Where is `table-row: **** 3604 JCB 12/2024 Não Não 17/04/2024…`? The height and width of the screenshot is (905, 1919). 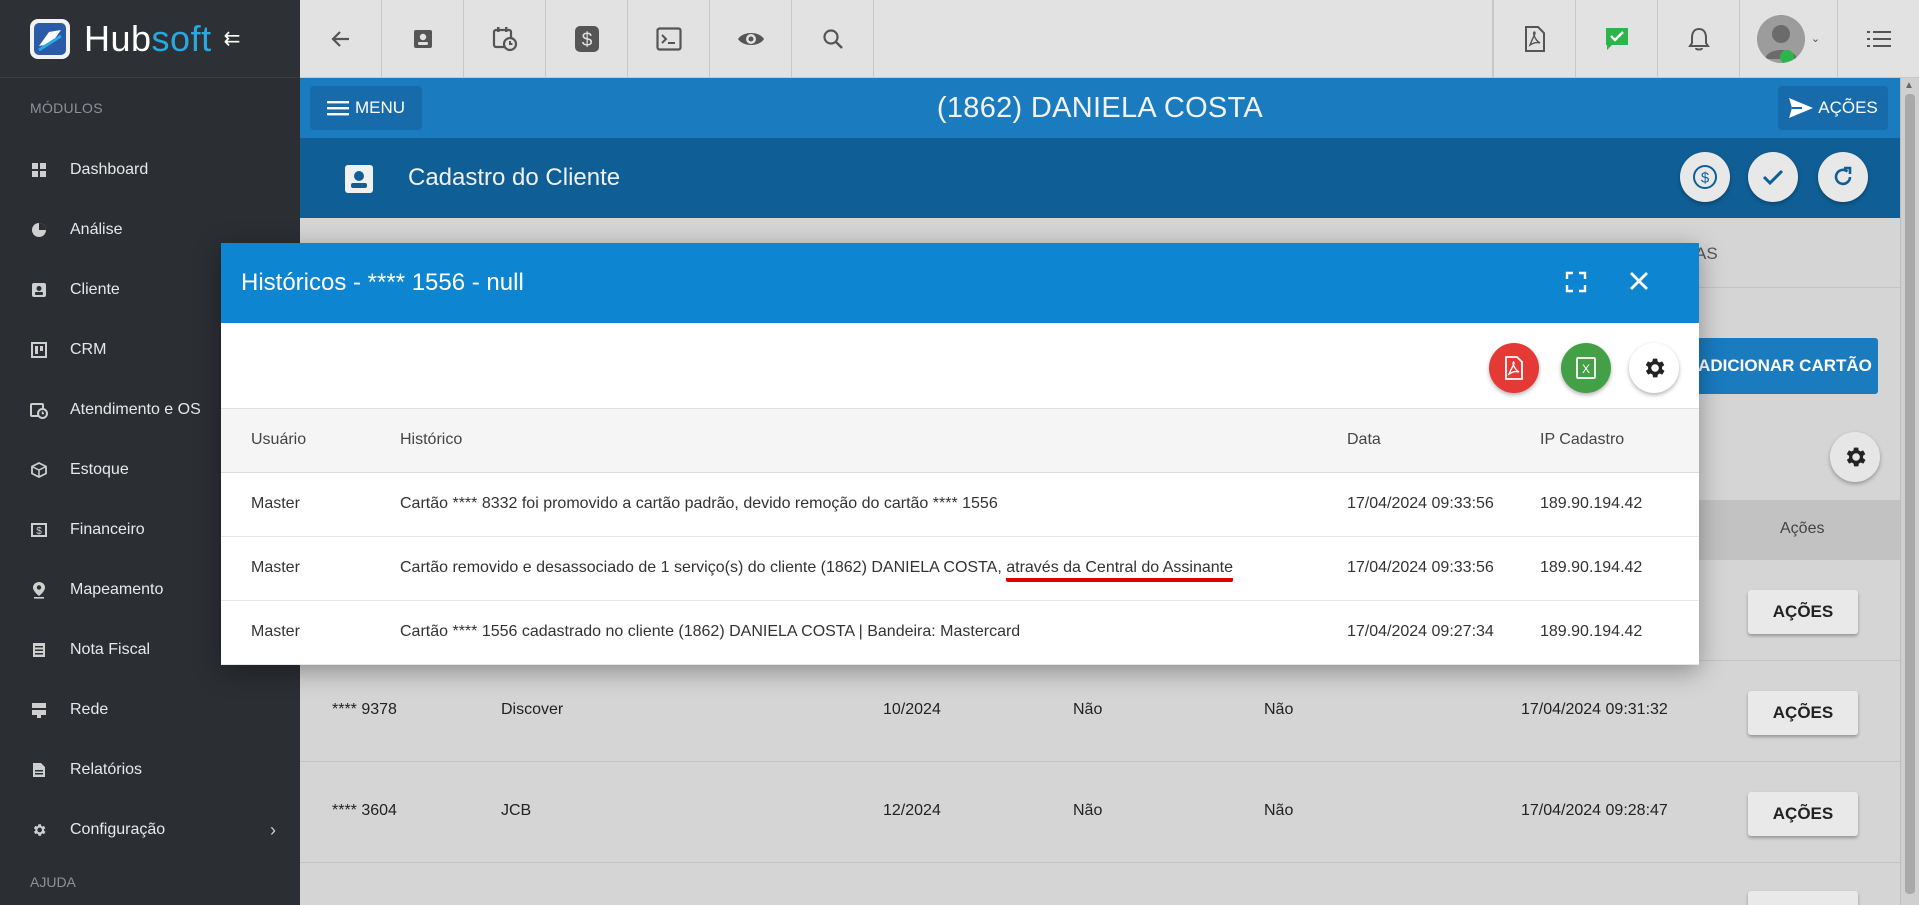
table-row: **** 3604 JCB 12/2024 Não Não 17/04/2024… is located at coordinates (1100, 812).